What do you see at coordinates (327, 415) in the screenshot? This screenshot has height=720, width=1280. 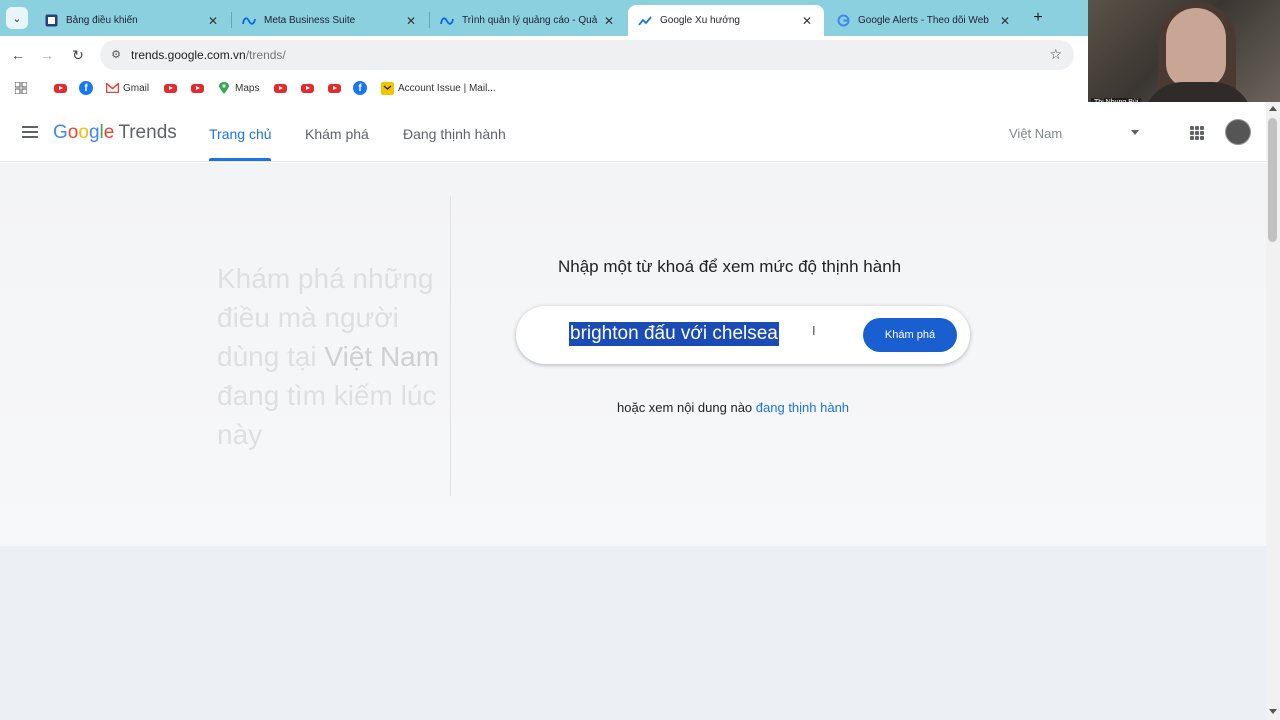 I see `tagline-text: đang tìm kiếm lúc này` at bounding box center [327, 415].